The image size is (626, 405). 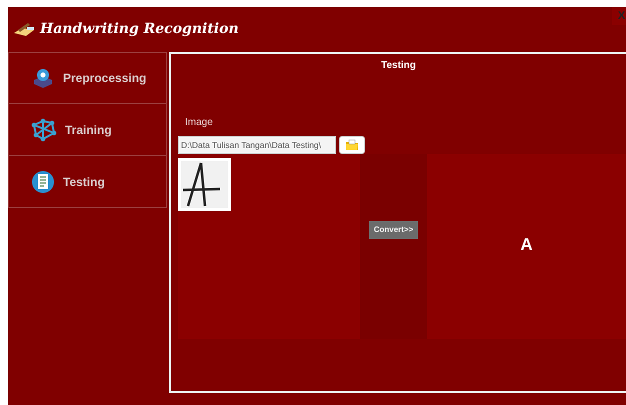 I want to click on checklist-icon, so click(x=43, y=182).